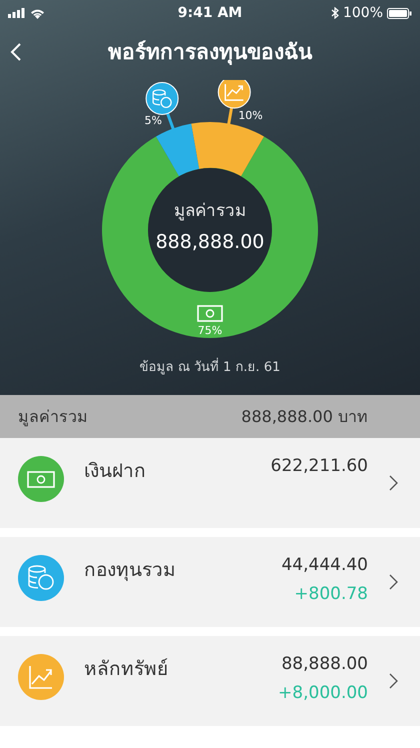 Image resolution: width=420 pixels, height=748 pixels. Describe the element at coordinates (210, 13) in the screenshot. I see `status-time: 9:41 AM` at that location.